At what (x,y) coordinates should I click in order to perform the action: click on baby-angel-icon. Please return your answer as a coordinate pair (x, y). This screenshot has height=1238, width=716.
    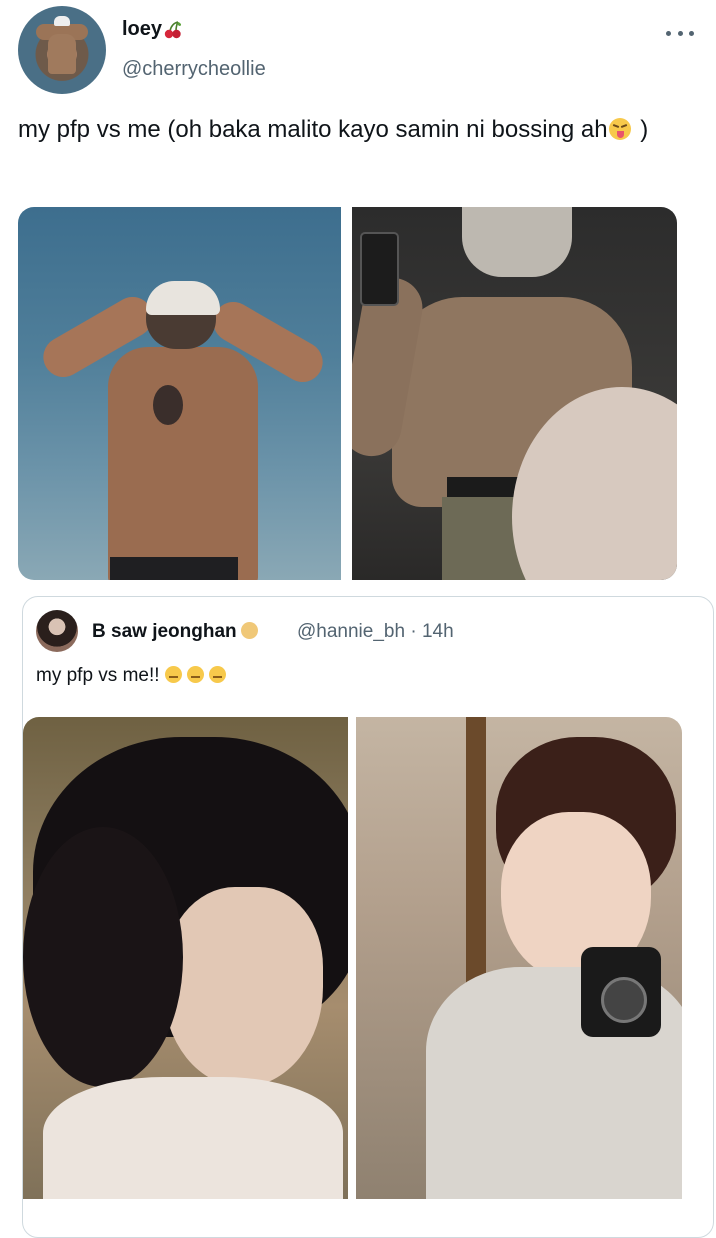
    Looking at the image, I should click on (249, 630).